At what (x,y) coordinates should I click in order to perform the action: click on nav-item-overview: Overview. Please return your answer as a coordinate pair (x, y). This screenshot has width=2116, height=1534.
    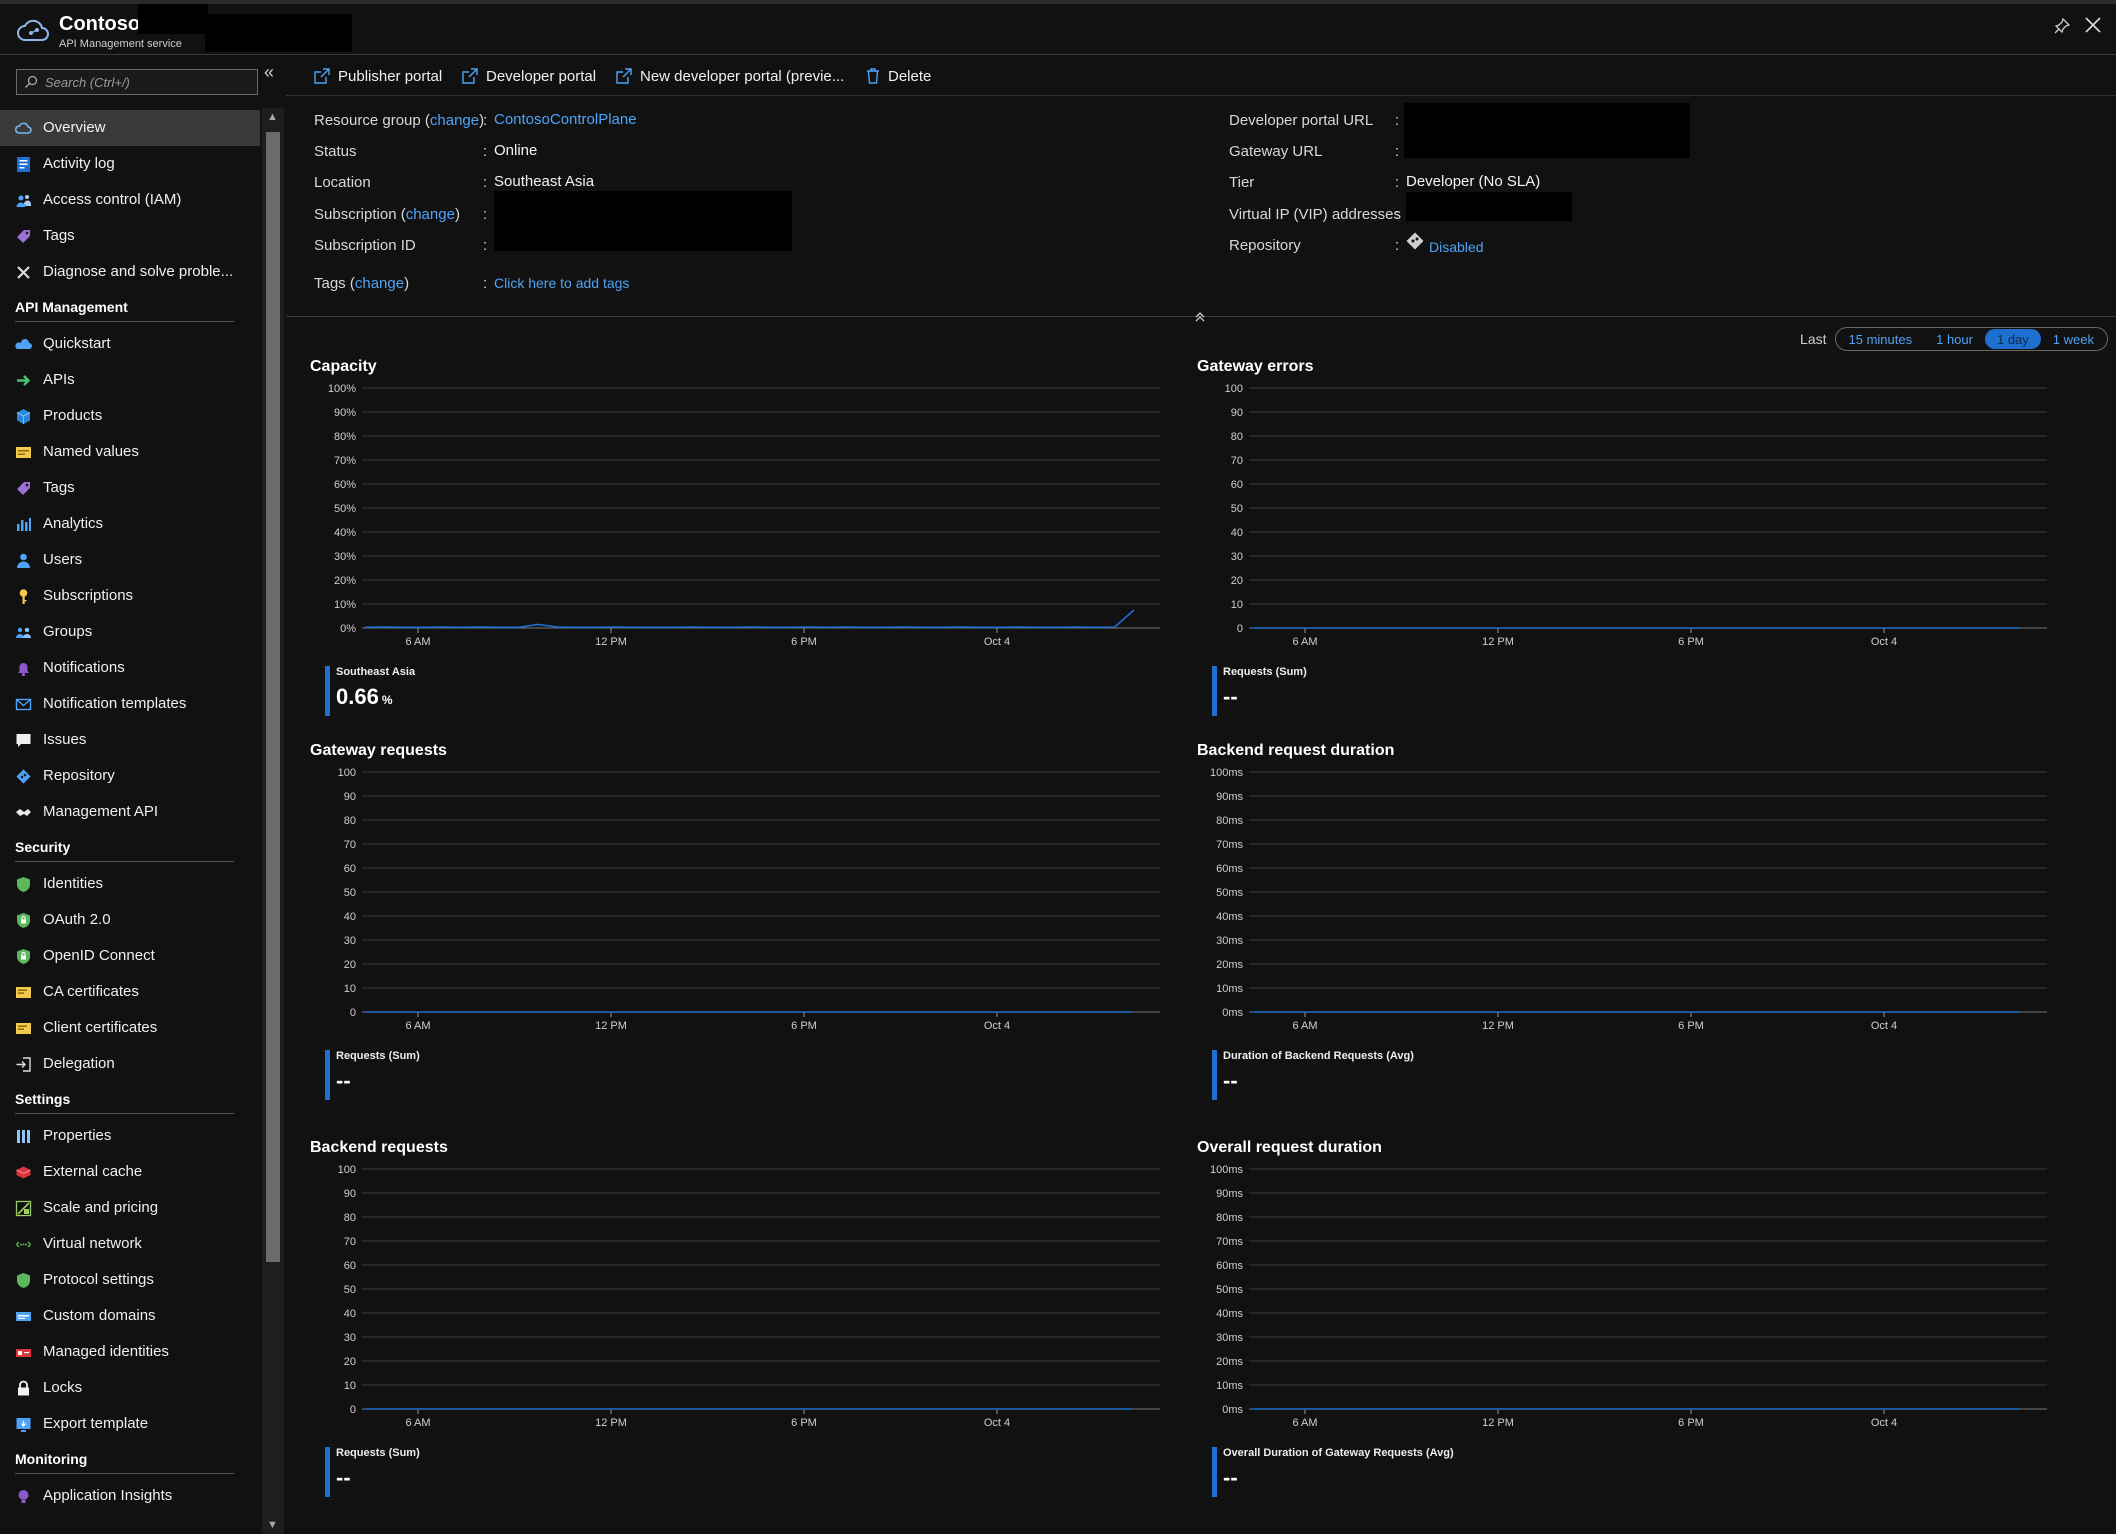
    Looking at the image, I should click on (130, 128).